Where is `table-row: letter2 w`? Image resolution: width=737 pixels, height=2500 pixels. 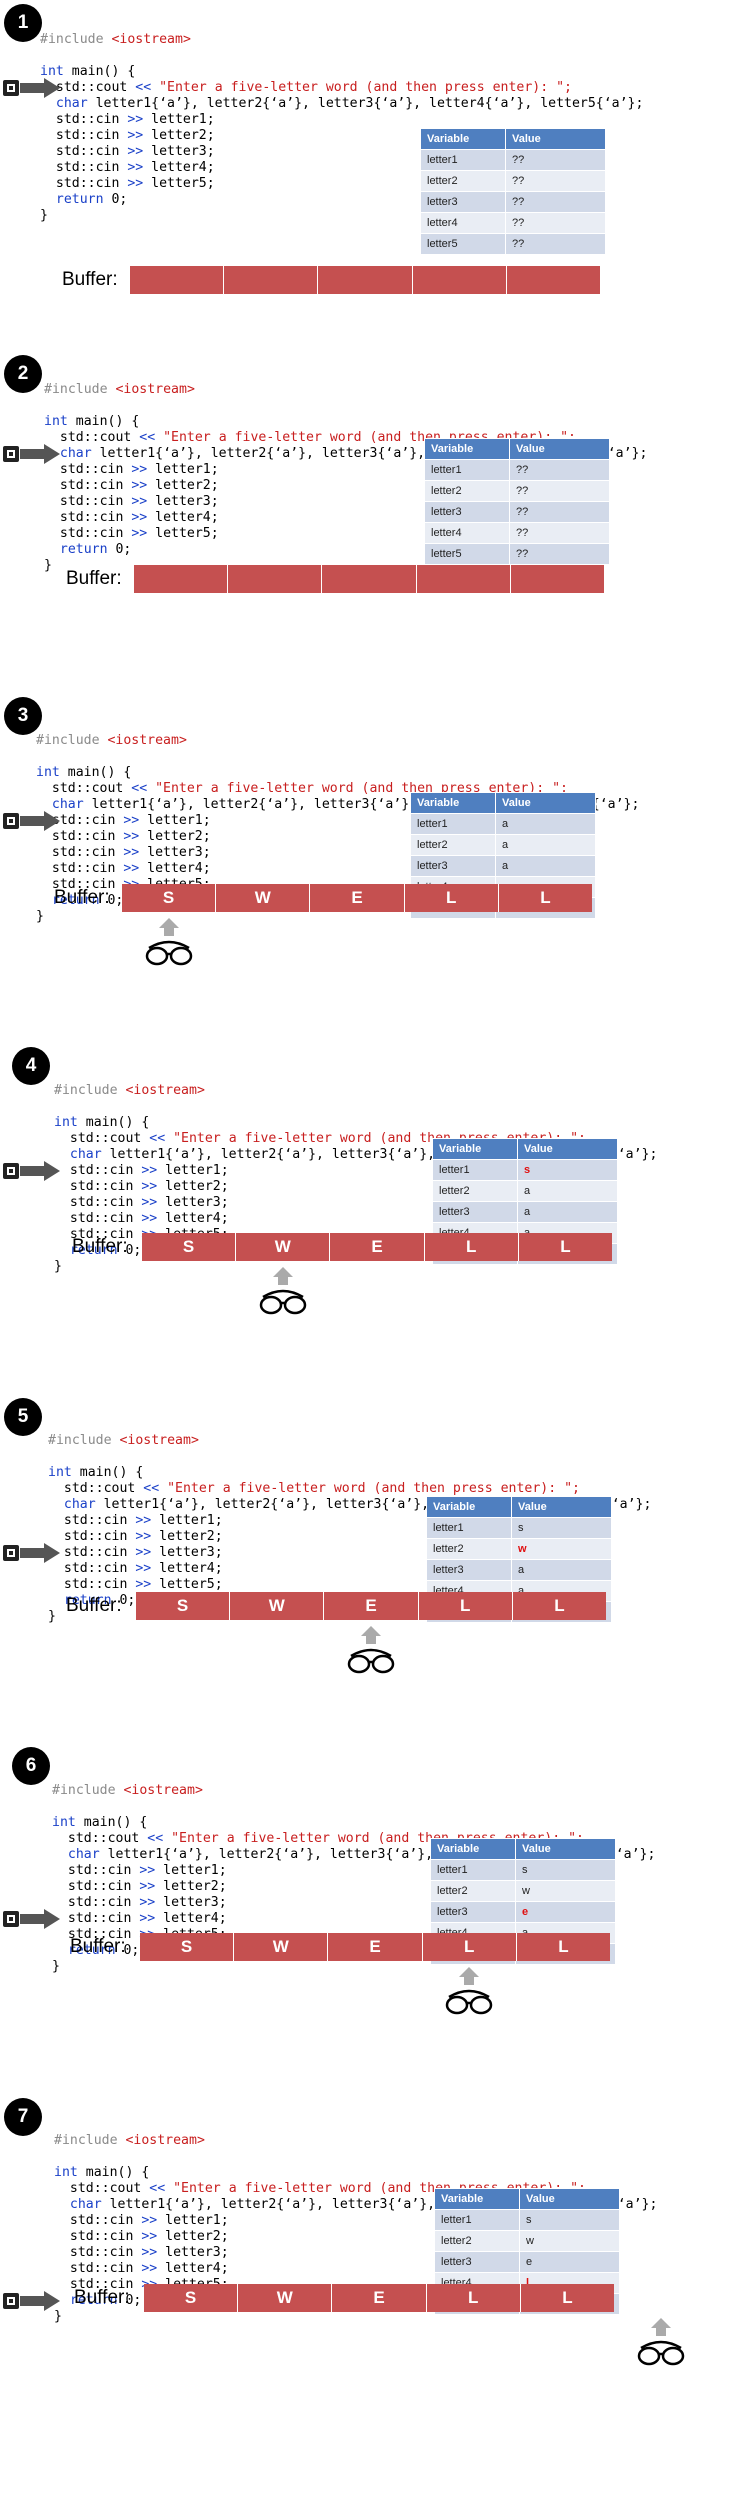
table-row: letter2 w is located at coordinates (523, 1891).